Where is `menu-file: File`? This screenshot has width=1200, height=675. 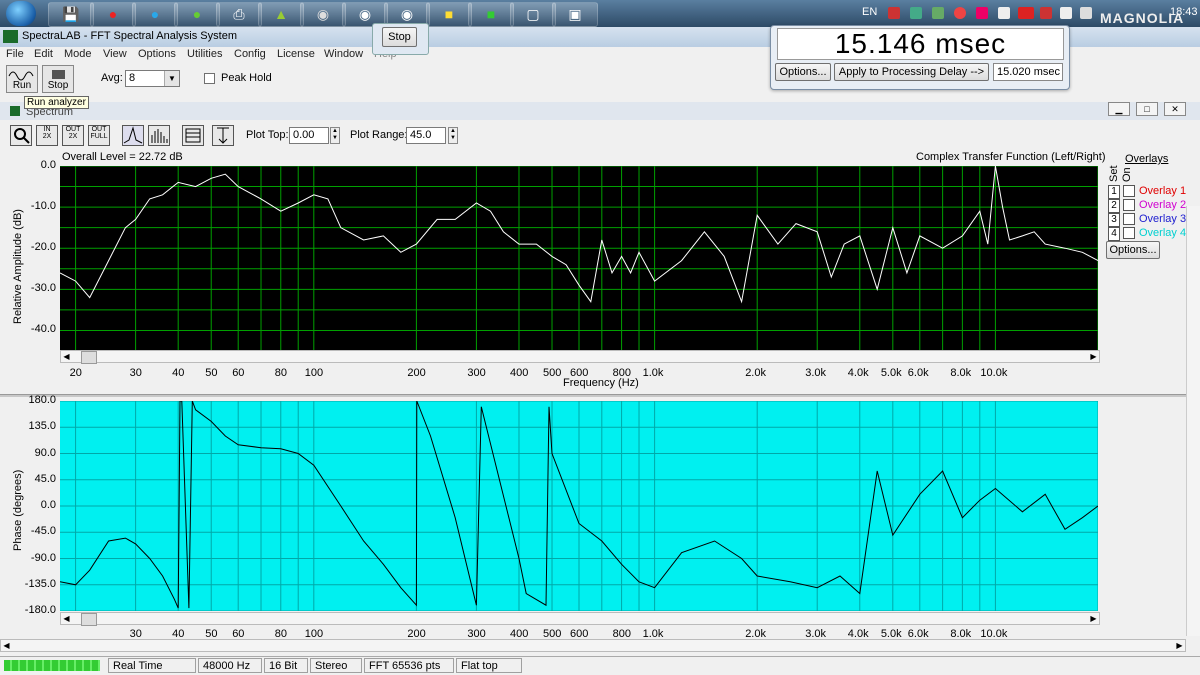 menu-file: File is located at coordinates (15, 54).